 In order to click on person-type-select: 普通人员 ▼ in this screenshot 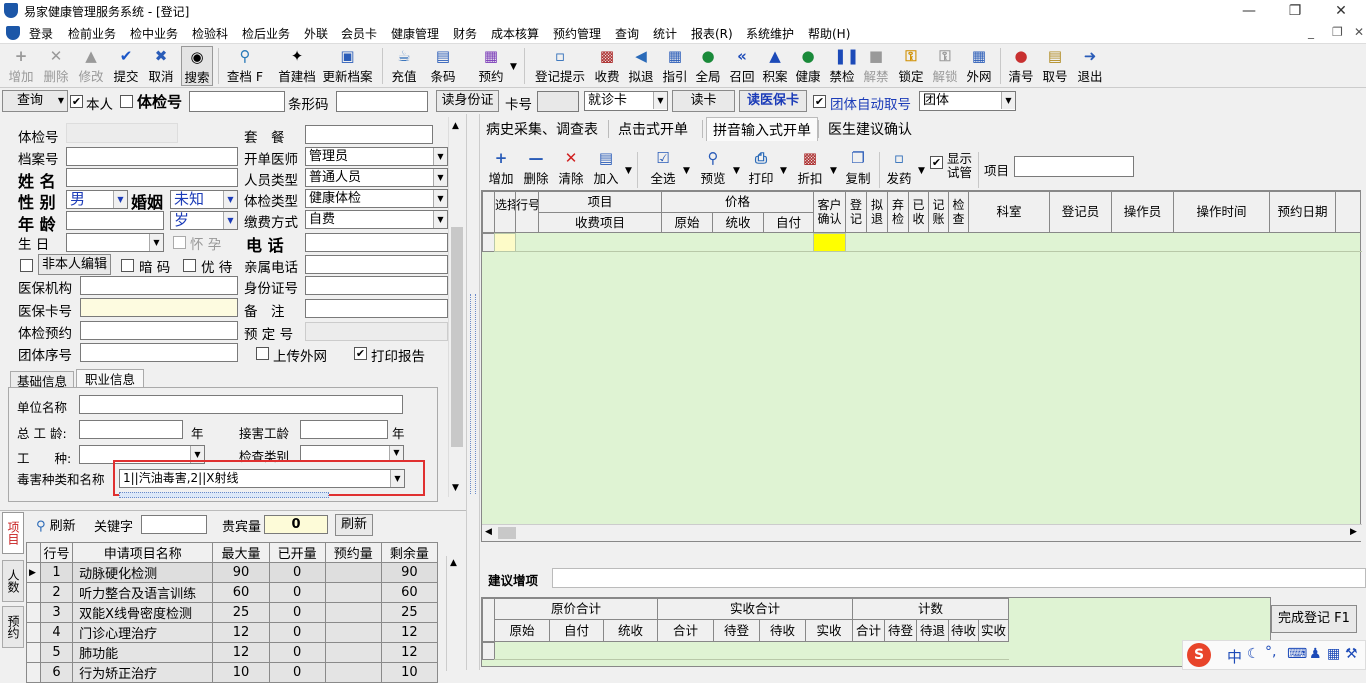, I will do `click(376, 177)`.